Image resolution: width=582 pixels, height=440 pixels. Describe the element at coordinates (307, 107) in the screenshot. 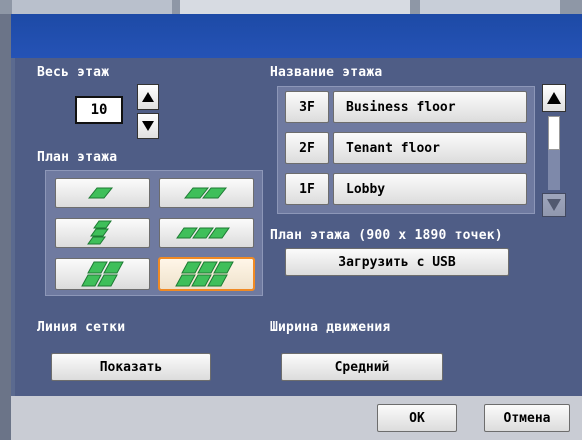

I see `floor-code-button: 3F` at that location.